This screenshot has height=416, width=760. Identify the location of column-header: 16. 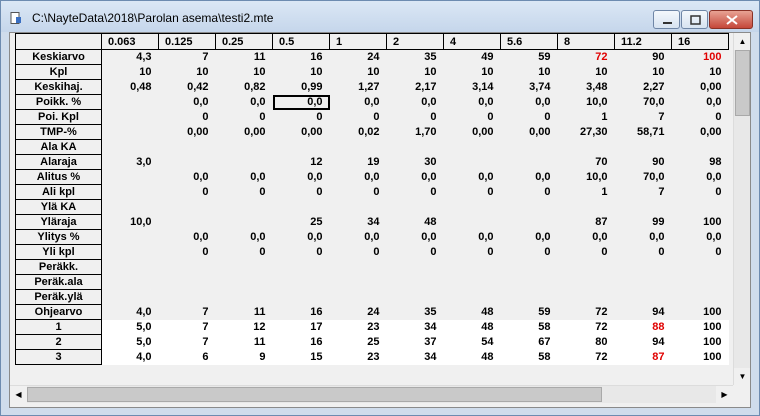
(700, 41).